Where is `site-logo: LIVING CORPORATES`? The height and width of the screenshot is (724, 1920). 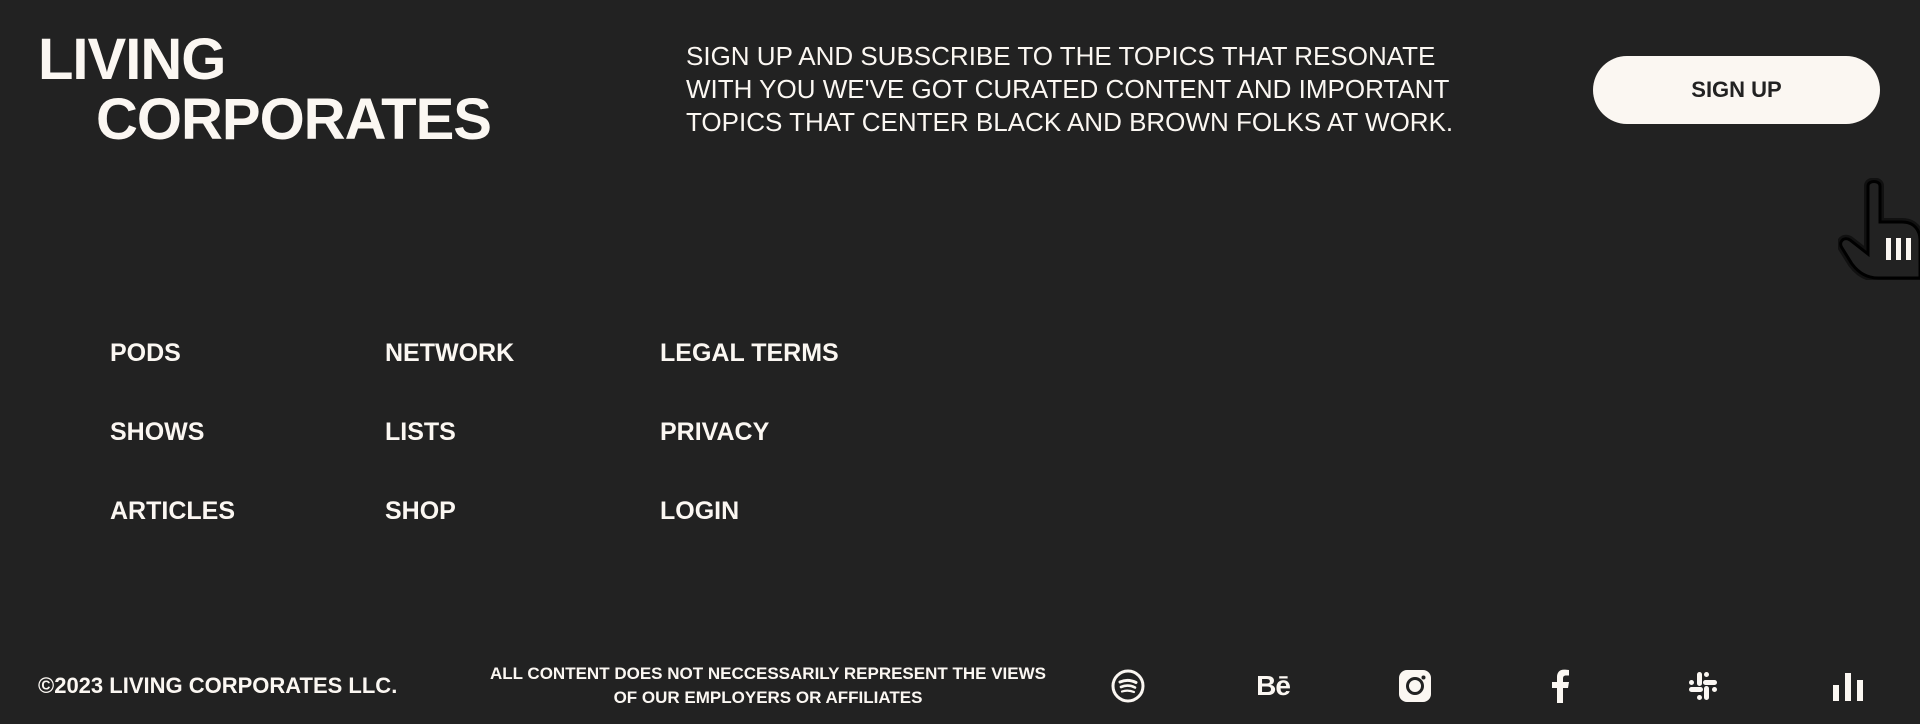
site-logo: LIVING CORPORATES is located at coordinates (265, 89).